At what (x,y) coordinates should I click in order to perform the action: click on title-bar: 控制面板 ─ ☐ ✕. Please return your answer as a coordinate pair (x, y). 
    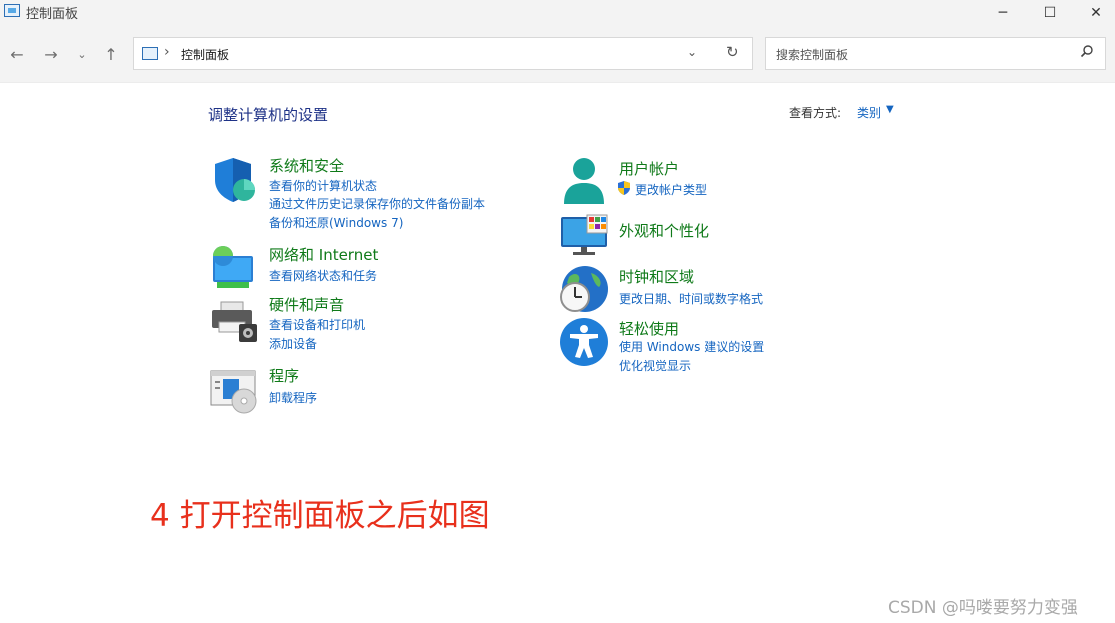
    Looking at the image, I should click on (557, 13).